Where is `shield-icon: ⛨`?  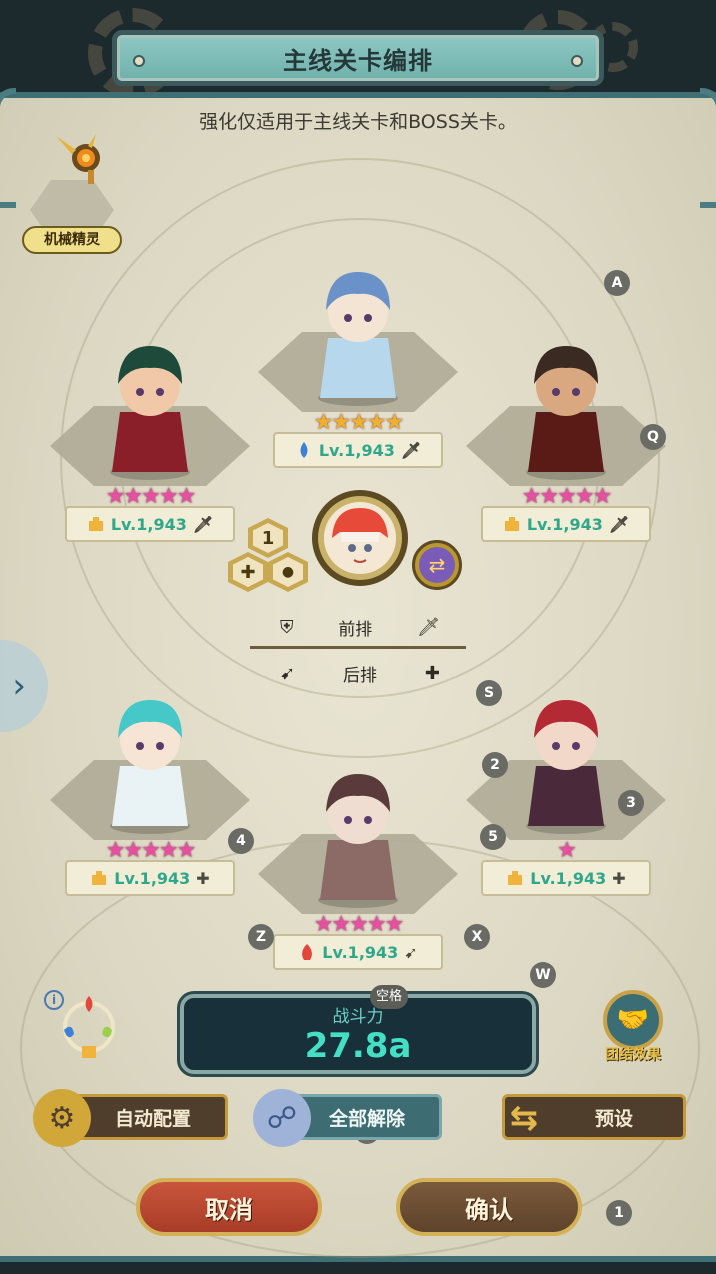 shield-icon: ⛨ is located at coordinates (287, 627).